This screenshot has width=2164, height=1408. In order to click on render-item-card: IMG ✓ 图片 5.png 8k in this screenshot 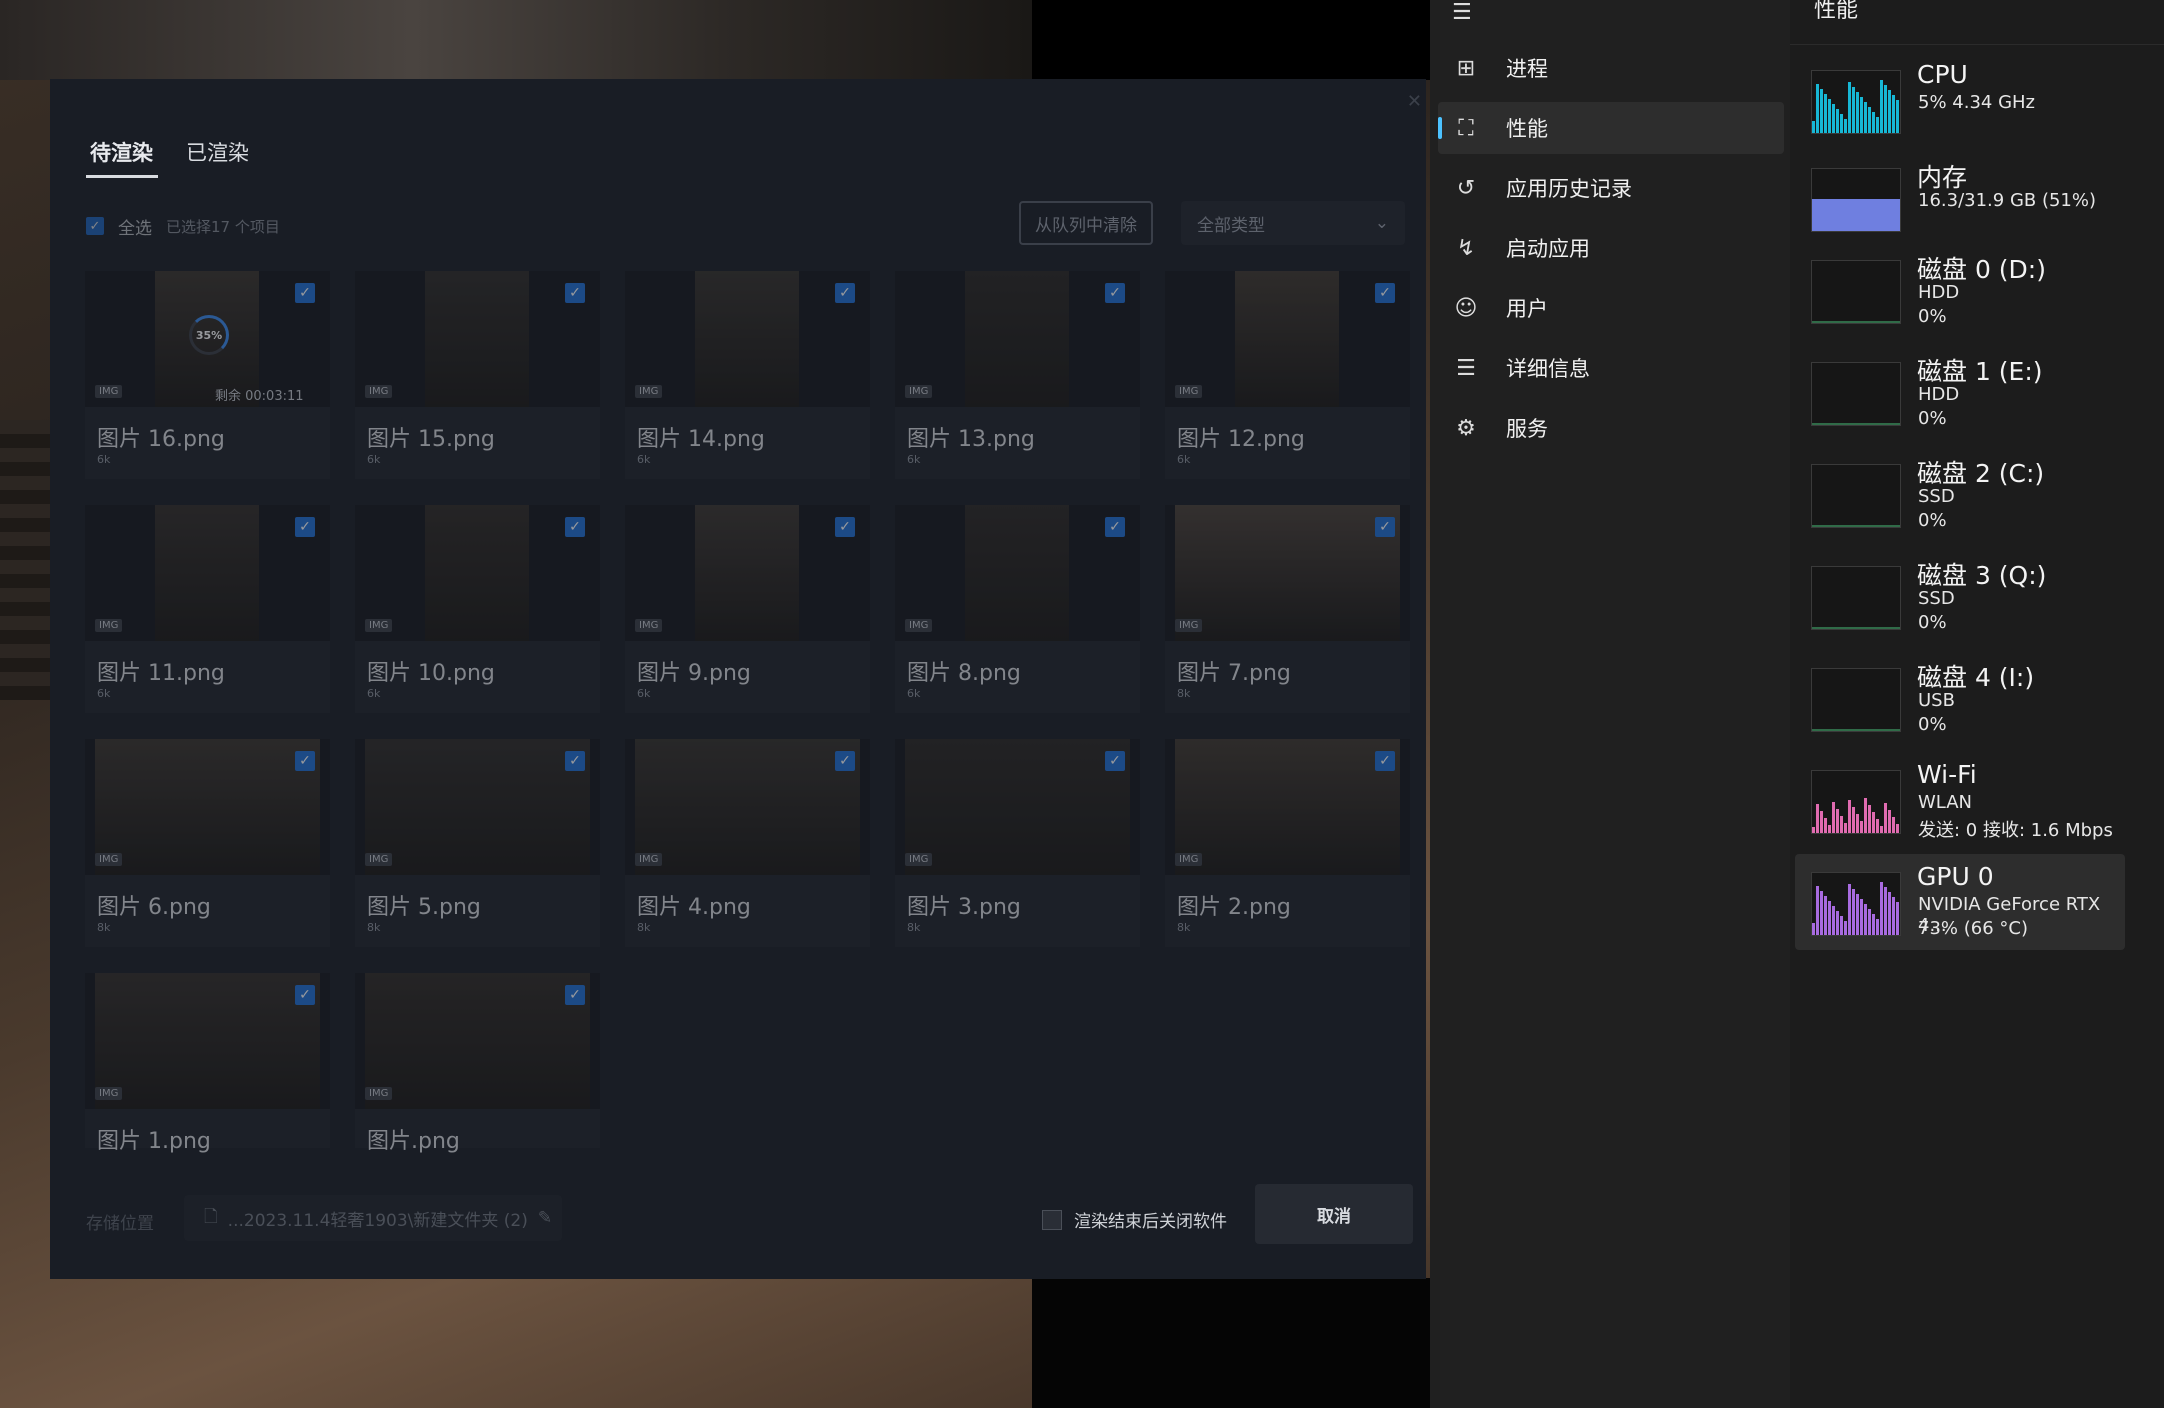, I will do `click(477, 843)`.